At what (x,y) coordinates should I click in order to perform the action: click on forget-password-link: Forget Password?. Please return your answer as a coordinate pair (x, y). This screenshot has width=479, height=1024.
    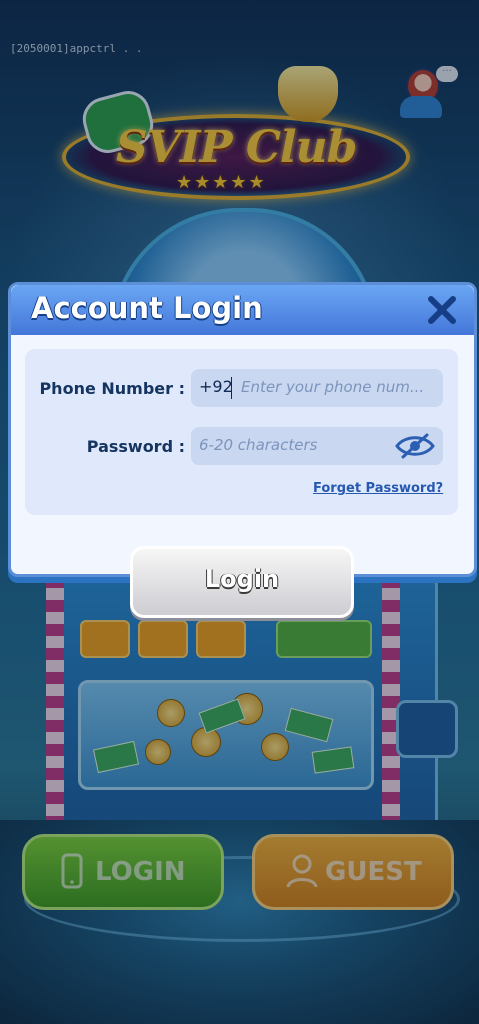
    Looking at the image, I should click on (378, 488).